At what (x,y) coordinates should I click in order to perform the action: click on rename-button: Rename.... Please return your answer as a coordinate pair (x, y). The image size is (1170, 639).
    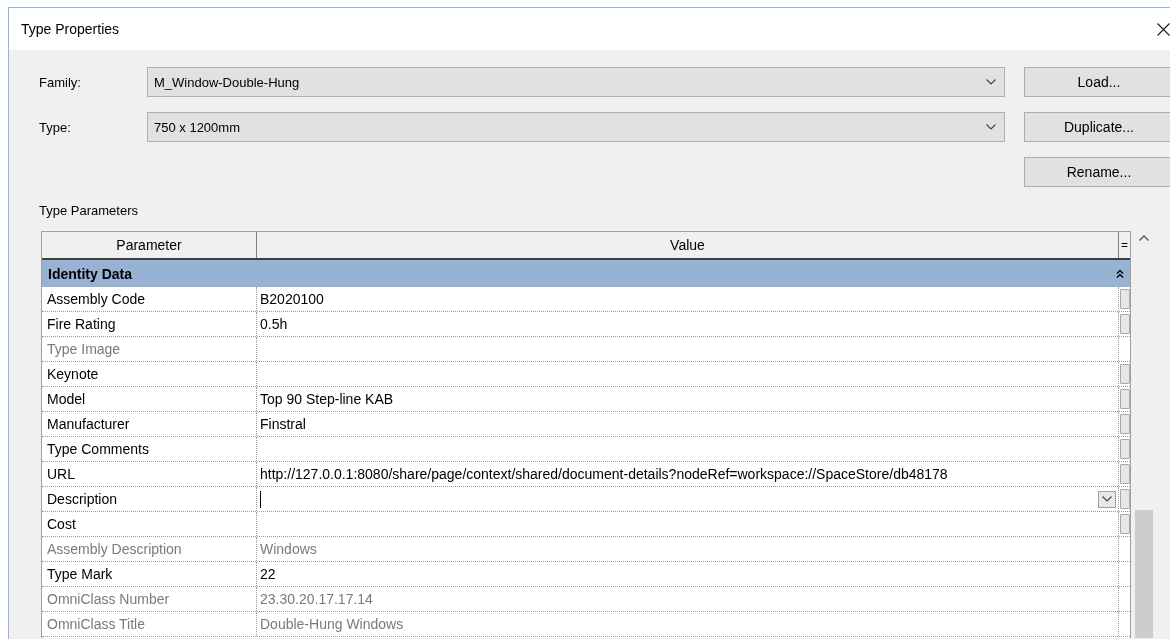
    Looking at the image, I should click on (1097, 172).